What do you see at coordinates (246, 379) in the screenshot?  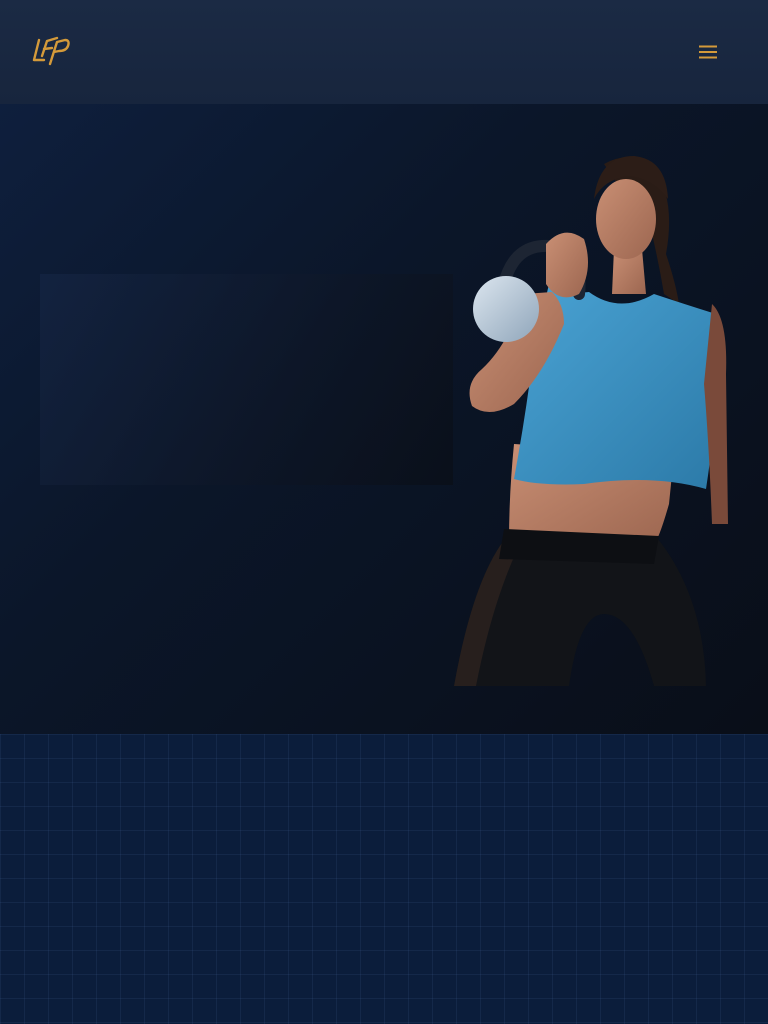 I see `hero-text-panel` at bounding box center [246, 379].